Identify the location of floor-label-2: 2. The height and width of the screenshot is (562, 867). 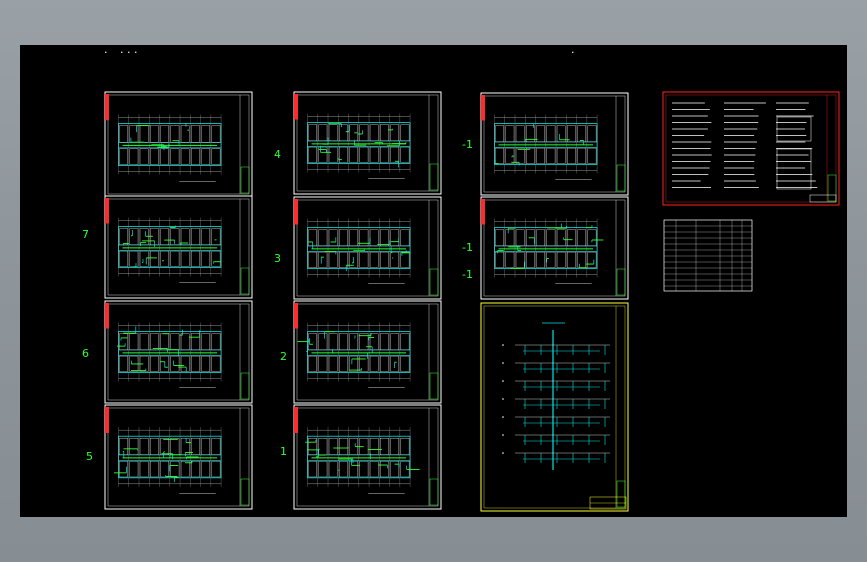
(283, 356).